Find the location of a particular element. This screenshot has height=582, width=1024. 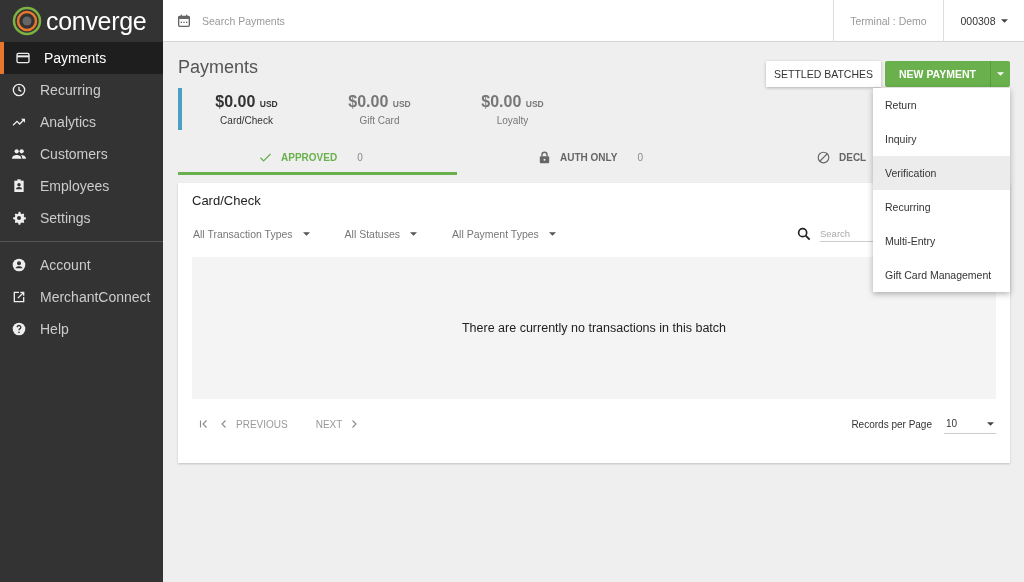

settled-batches-button: SETTLED BATCHES is located at coordinates (823, 74).